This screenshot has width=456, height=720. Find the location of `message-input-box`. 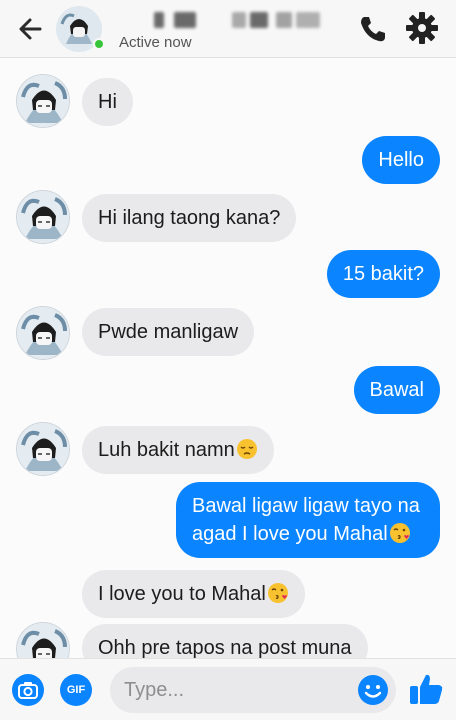

message-input-box is located at coordinates (253, 690).